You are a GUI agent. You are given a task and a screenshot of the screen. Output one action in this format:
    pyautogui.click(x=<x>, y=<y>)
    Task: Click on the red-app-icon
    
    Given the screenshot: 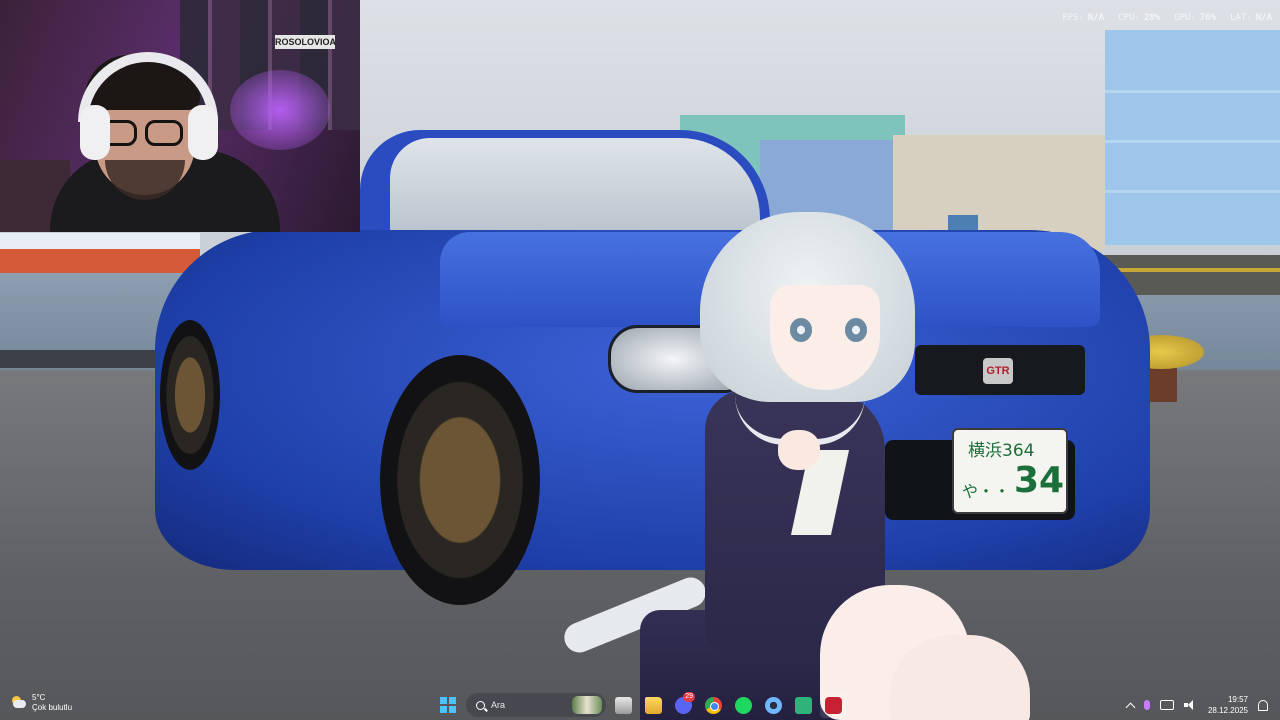 What is the action you would take?
    pyautogui.click(x=833, y=705)
    